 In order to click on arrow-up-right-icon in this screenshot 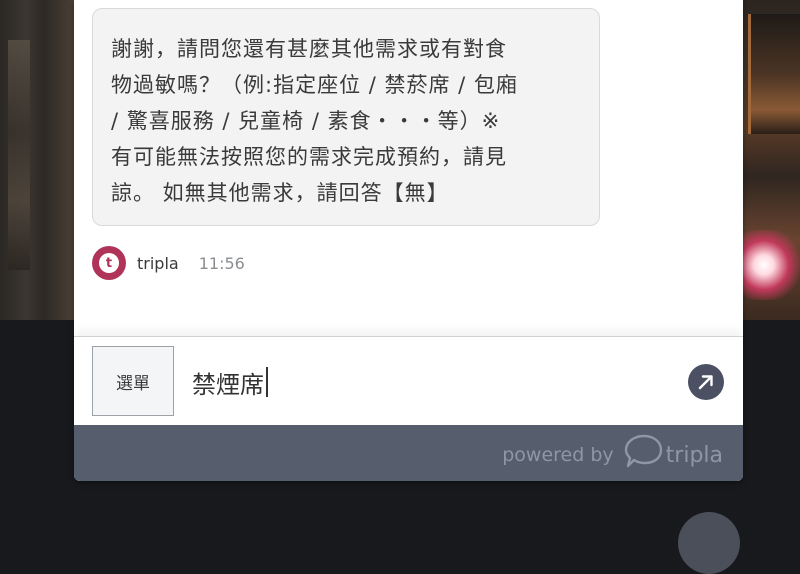, I will do `click(705, 382)`.